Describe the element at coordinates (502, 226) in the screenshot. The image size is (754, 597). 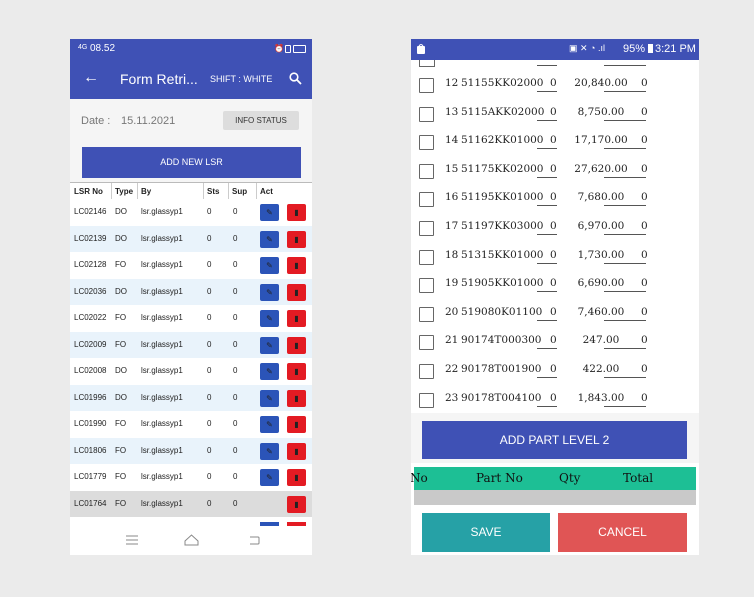
I see `part-number: 51197KK03000` at that location.